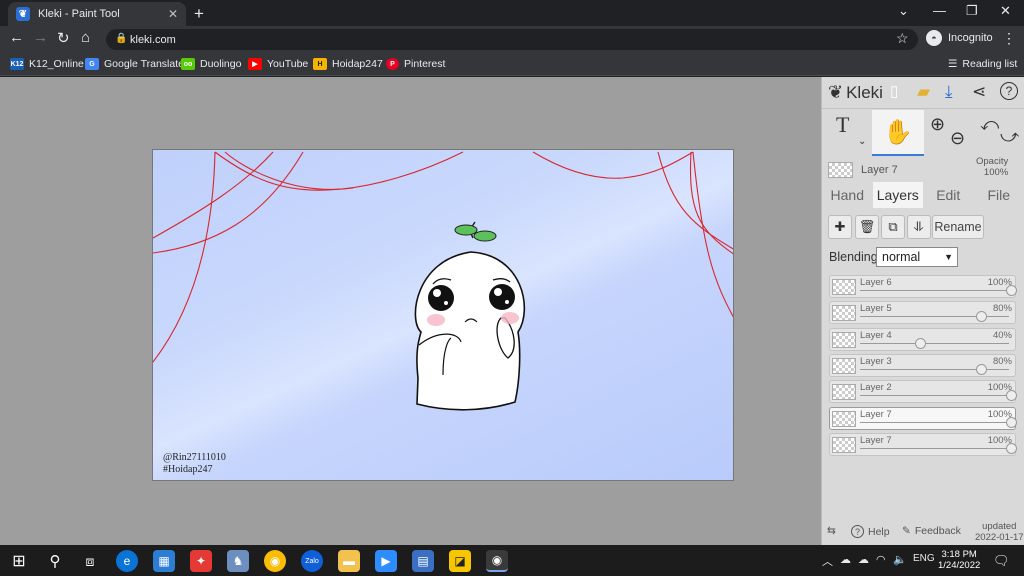  I want to click on hand-tool-button: ✋, so click(898, 133).